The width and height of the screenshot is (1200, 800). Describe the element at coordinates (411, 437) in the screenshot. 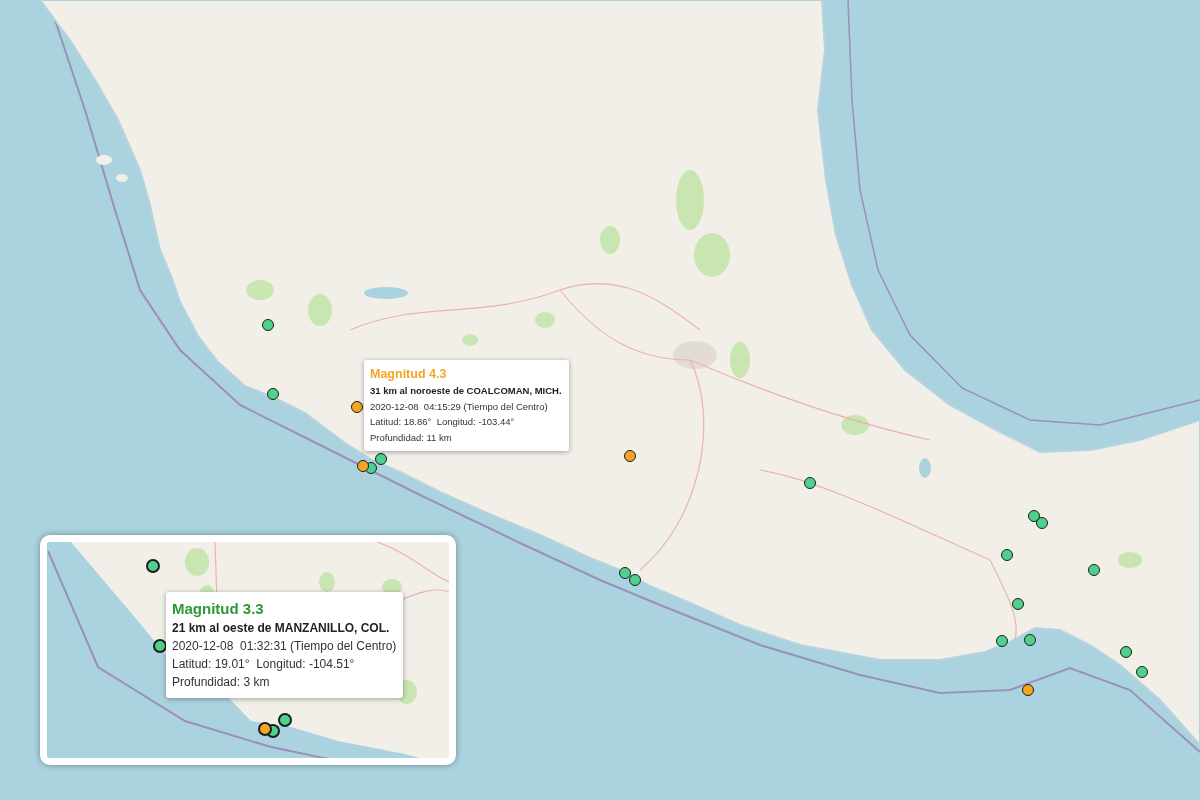

I see `depth-text: Profundidad: 11 km` at that location.